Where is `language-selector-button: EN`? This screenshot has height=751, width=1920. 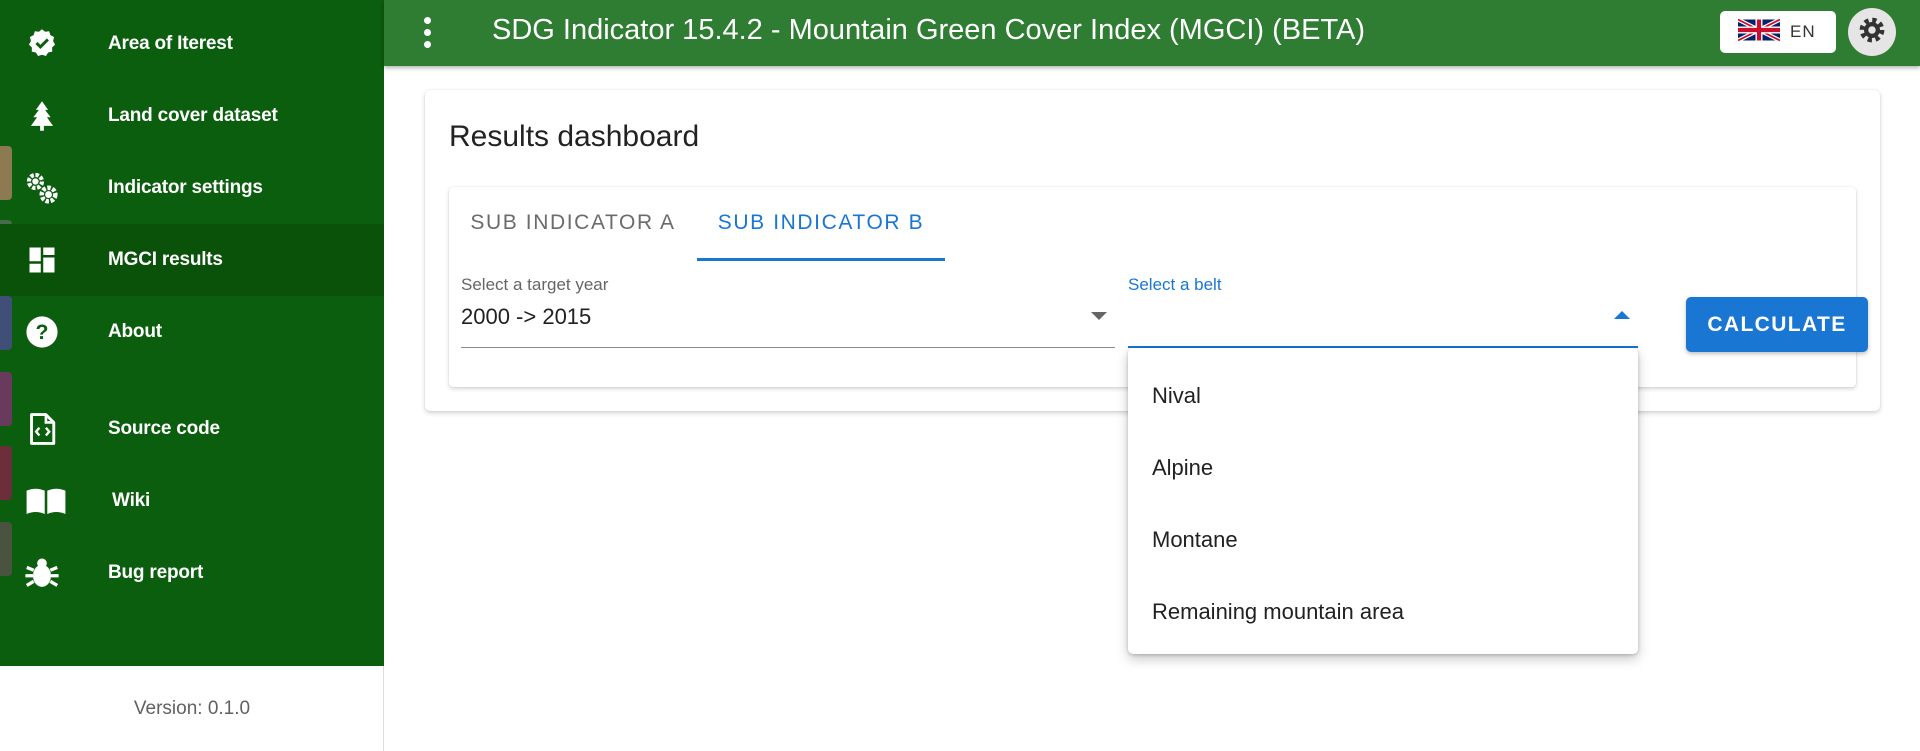 language-selector-button: EN is located at coordinates (1778, 32).